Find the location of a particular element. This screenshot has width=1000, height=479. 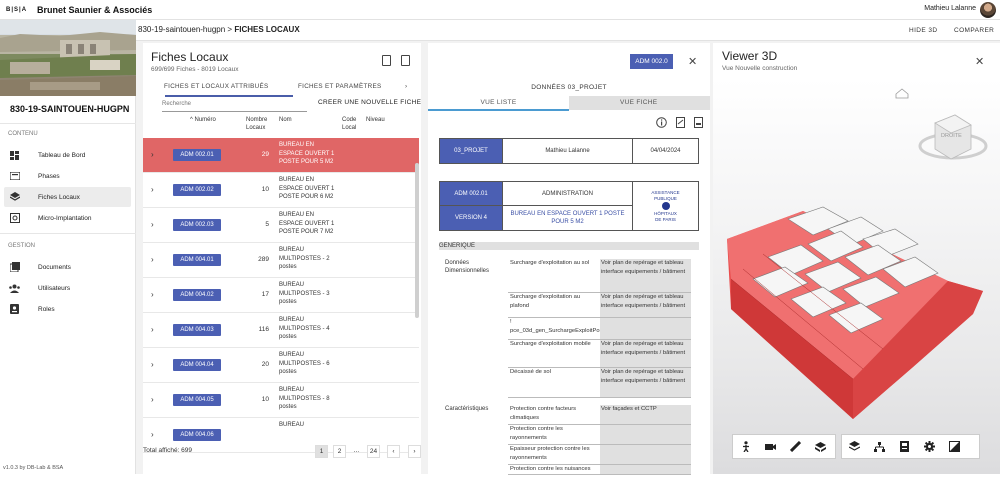

fiche-code: ADM 004.01 is located at coordinates (197, 260).